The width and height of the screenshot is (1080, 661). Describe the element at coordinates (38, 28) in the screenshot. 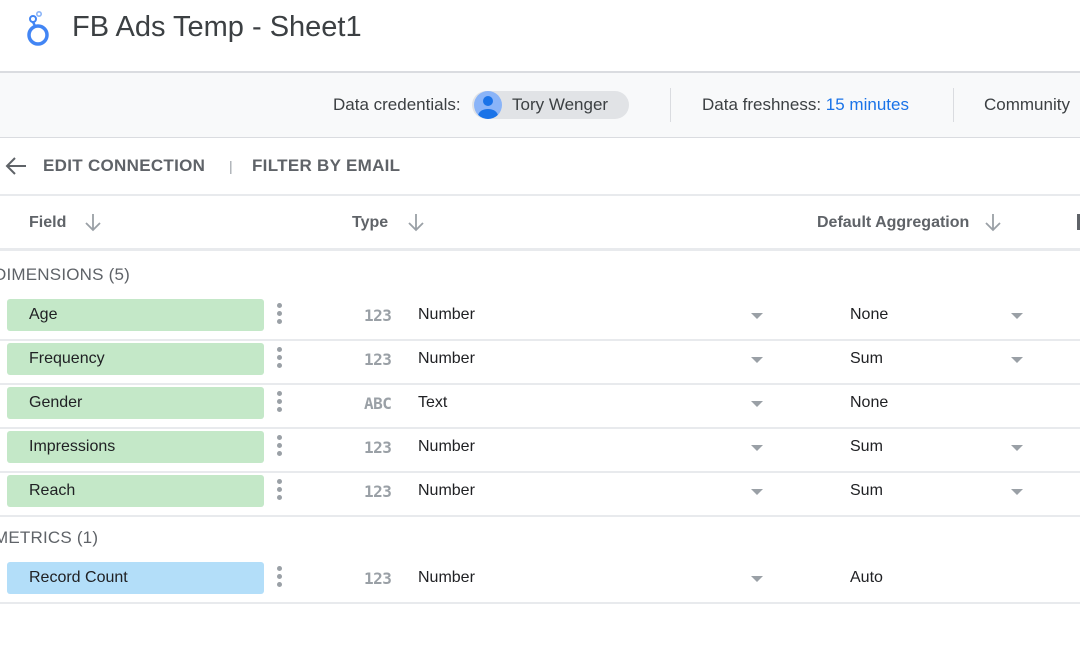

I see `looker-studio-logo-icon` at that location.